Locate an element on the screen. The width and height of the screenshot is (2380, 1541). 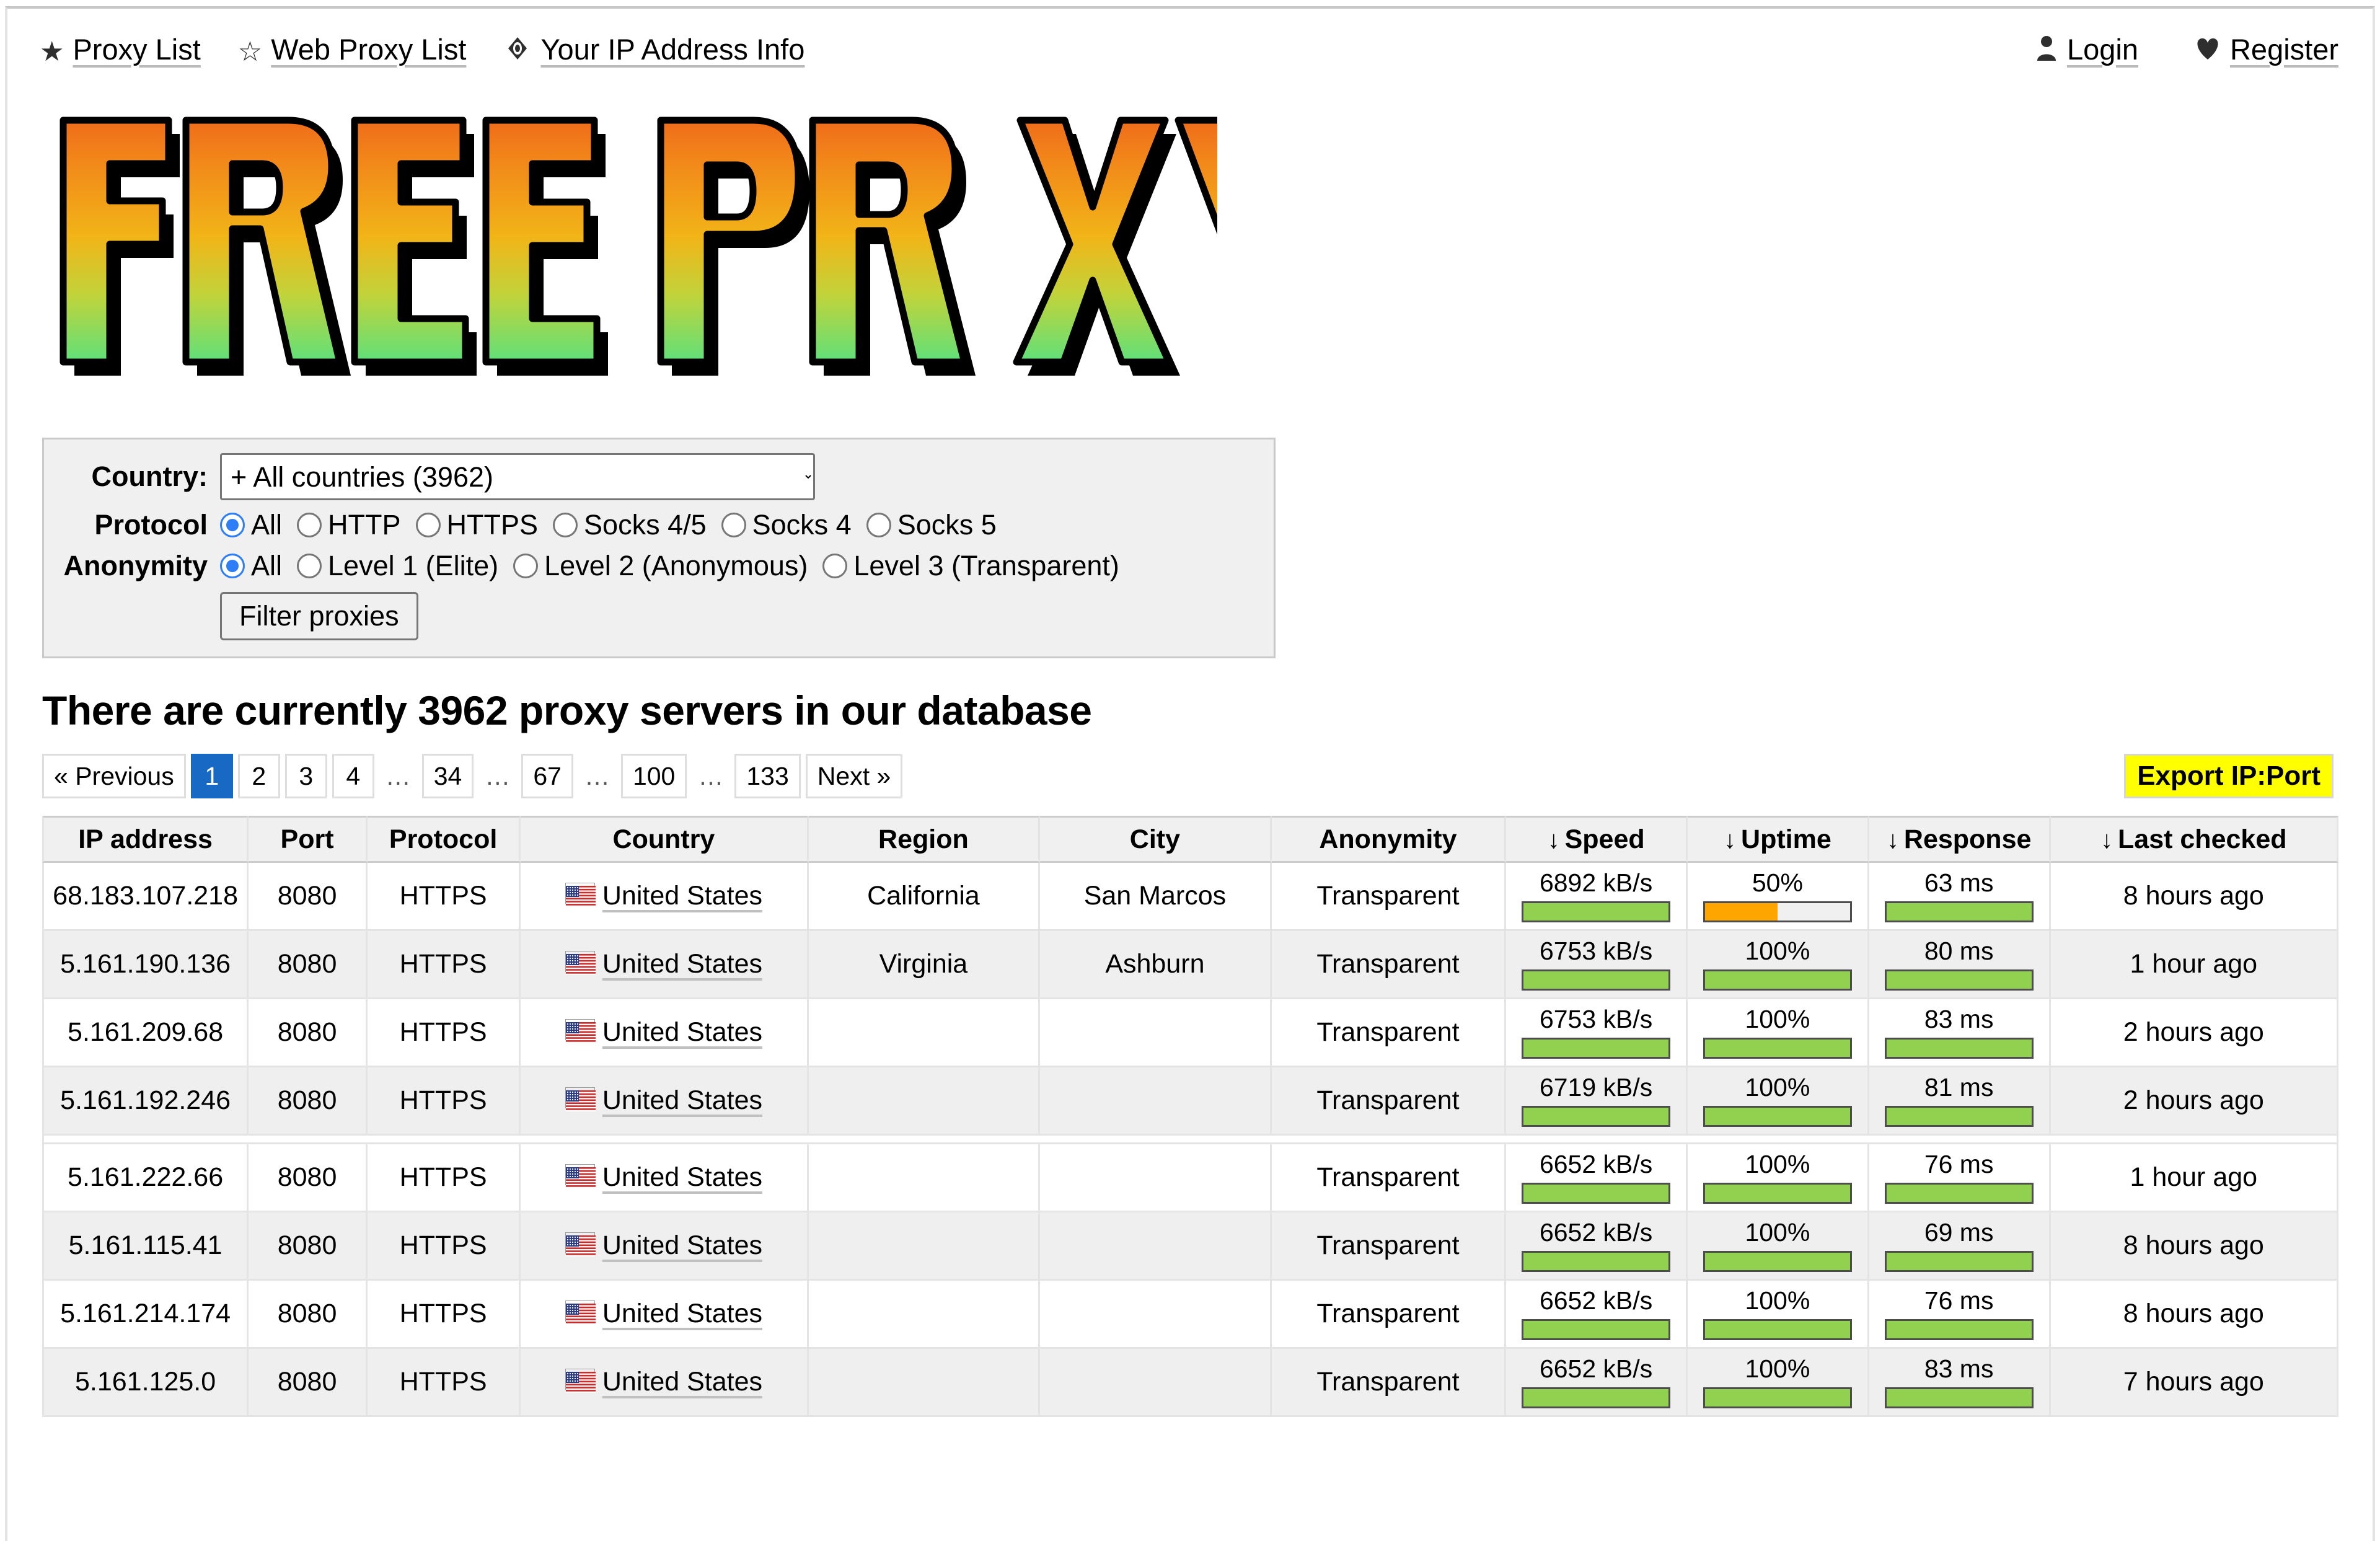
protocol-option-socks5: Socks 5 is located at coordinates (931, 525).